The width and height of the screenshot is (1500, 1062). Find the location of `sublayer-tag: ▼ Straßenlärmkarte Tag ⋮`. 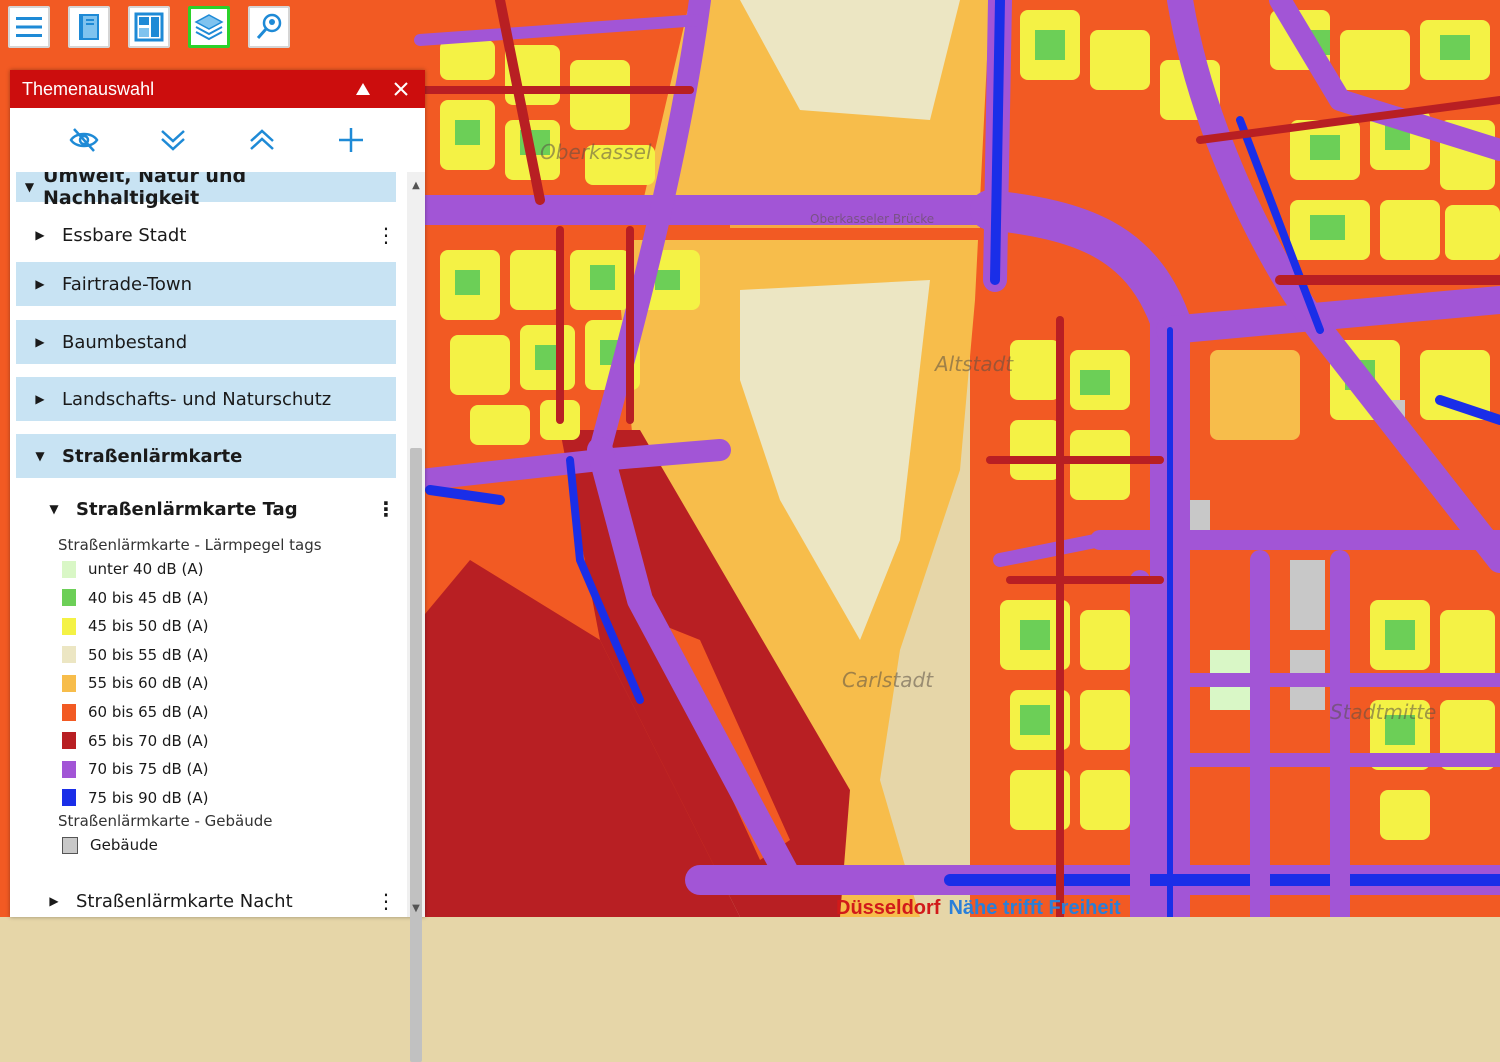

sublayer-tag: ▼ Straßenlärmkarte Tag ⋮ is located at coordinates (206, 509).